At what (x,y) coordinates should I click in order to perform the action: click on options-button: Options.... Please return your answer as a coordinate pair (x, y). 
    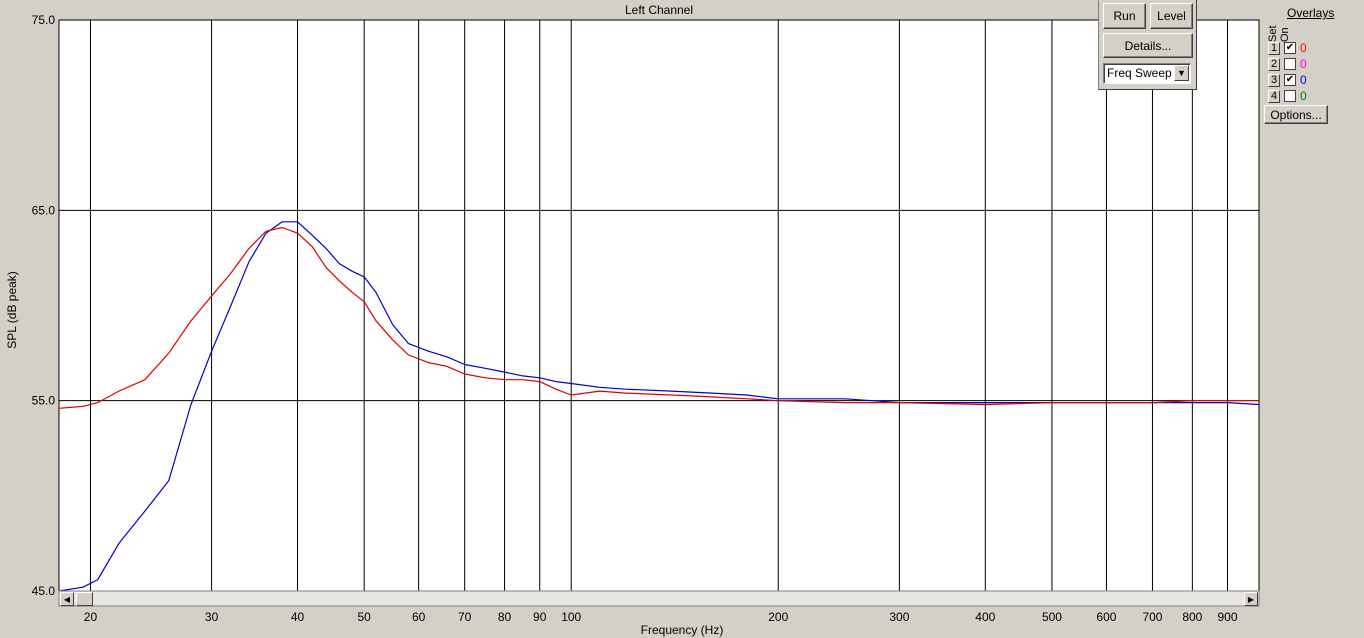
    Looking at the image, I should click on (1296, 114).